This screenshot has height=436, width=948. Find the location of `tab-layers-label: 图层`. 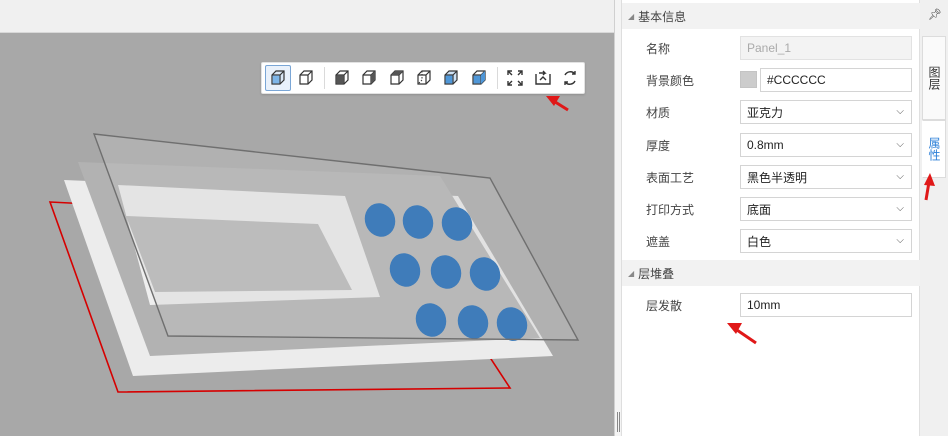

tab-layers-label: 图层 is located at coordinates (934, 78).